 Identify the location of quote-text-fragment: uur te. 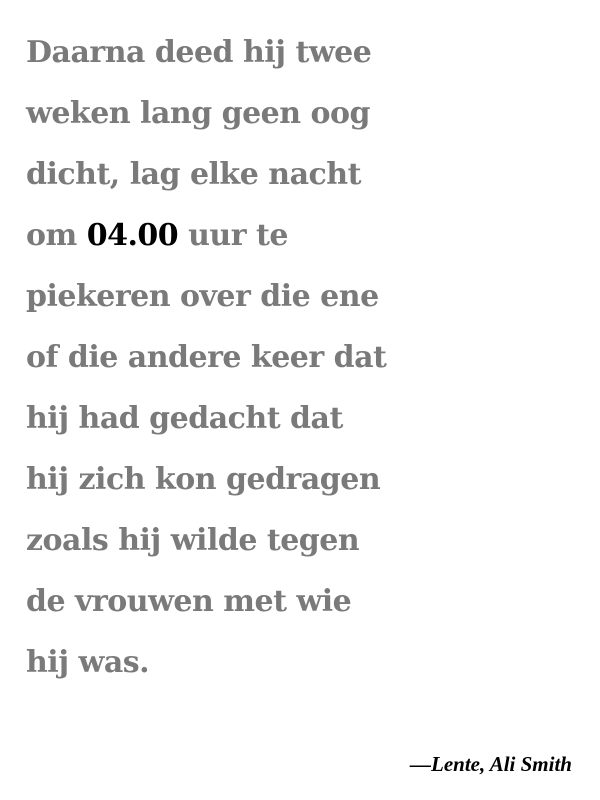
(233, 235).